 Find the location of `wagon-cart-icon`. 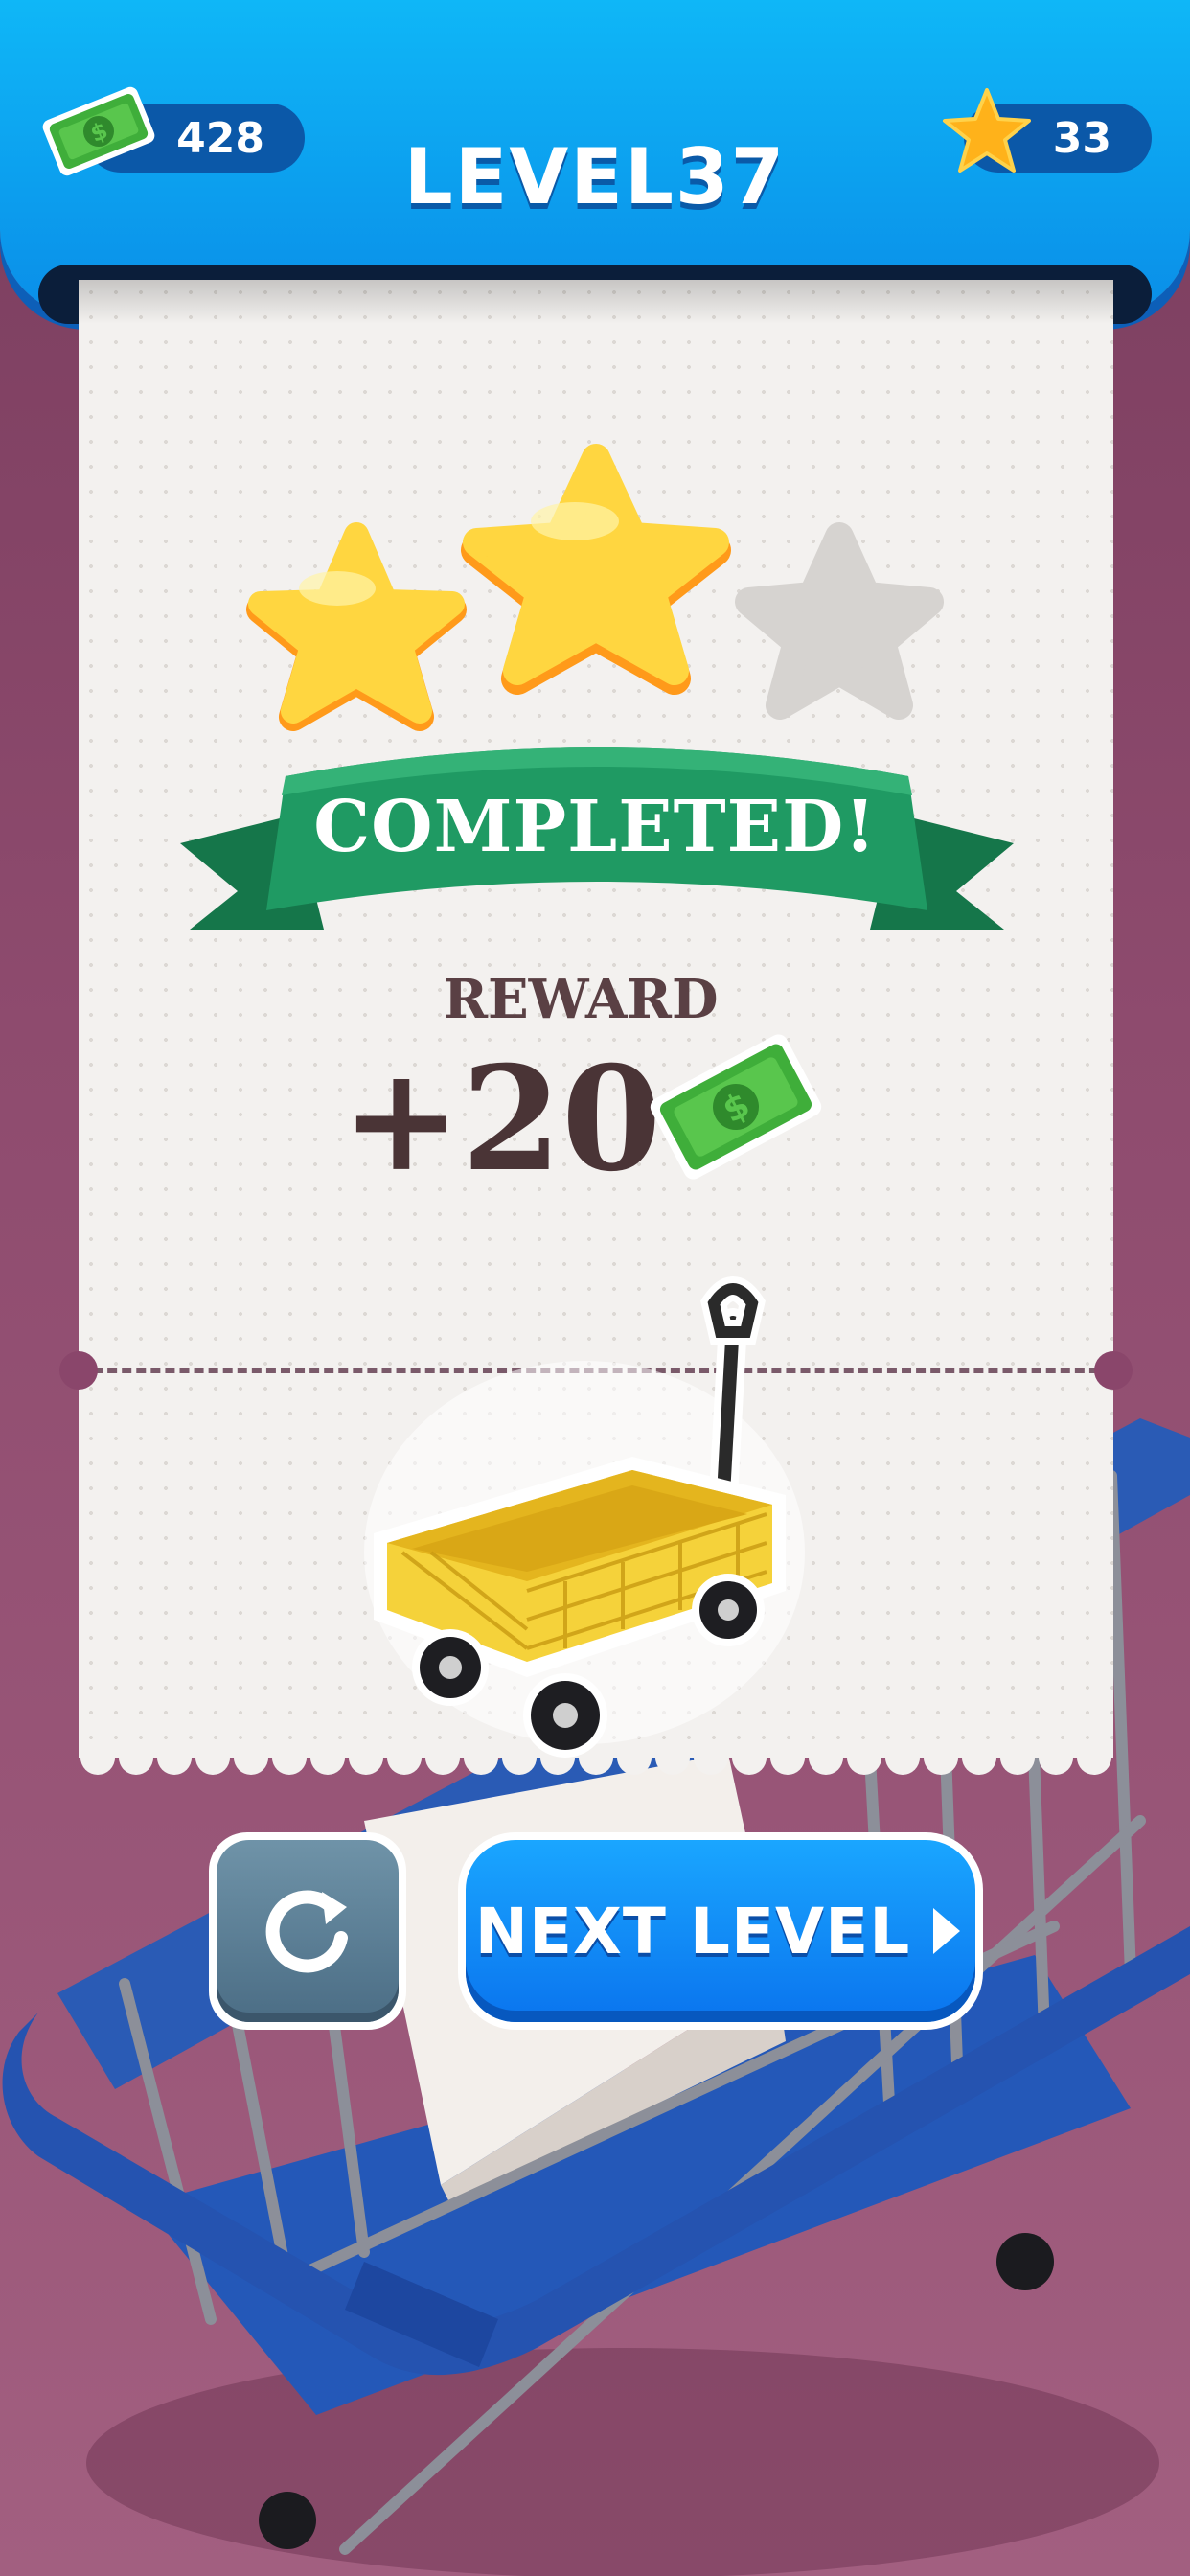

wagon-cart-icon is located at coordinates (585, 1525).